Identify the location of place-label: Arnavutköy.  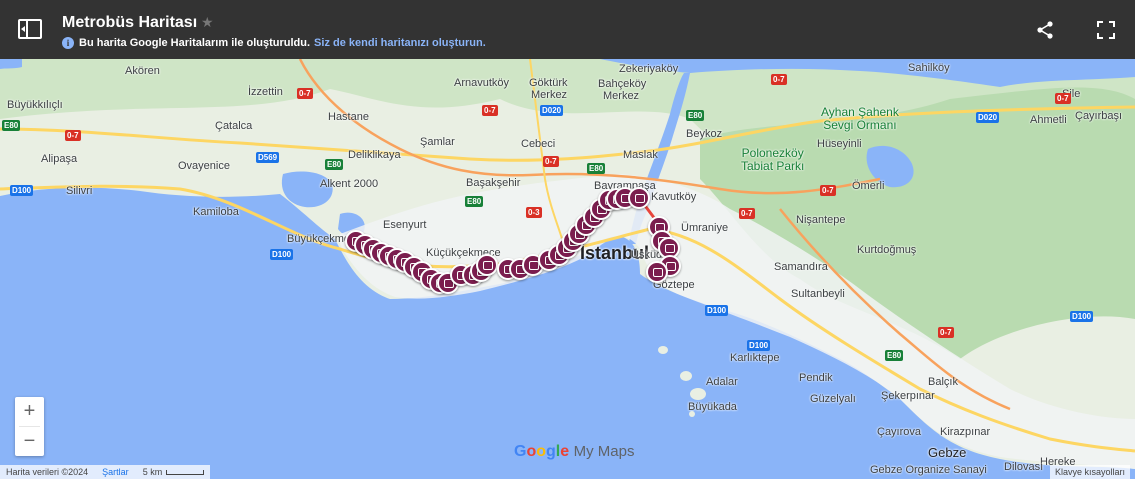
(482, 83).